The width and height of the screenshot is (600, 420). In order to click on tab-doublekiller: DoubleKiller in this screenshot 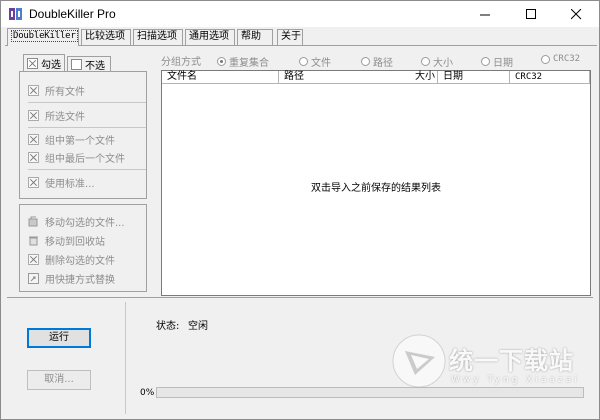, I will do `click(43, 37)`.